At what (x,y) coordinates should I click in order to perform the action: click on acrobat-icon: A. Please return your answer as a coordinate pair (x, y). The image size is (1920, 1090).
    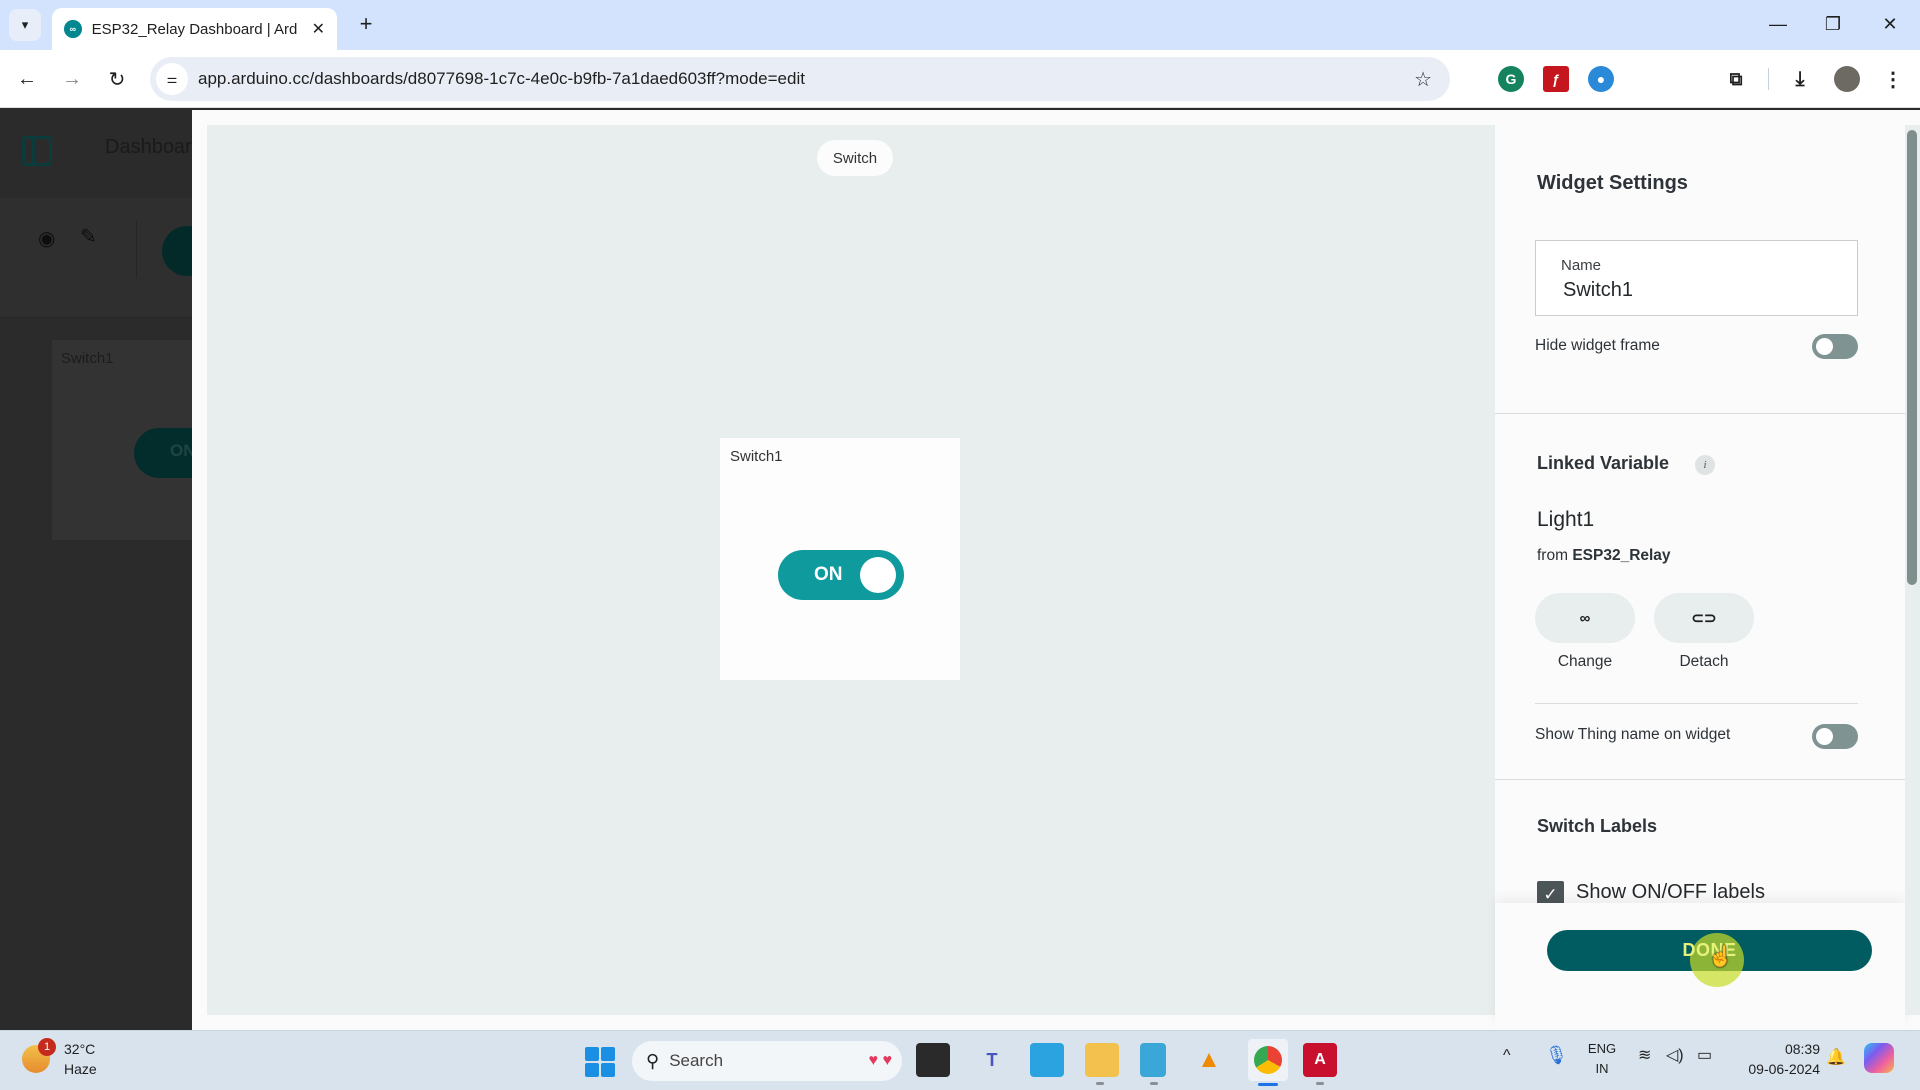
    Looking at the image, I should click on (1320, 1060).